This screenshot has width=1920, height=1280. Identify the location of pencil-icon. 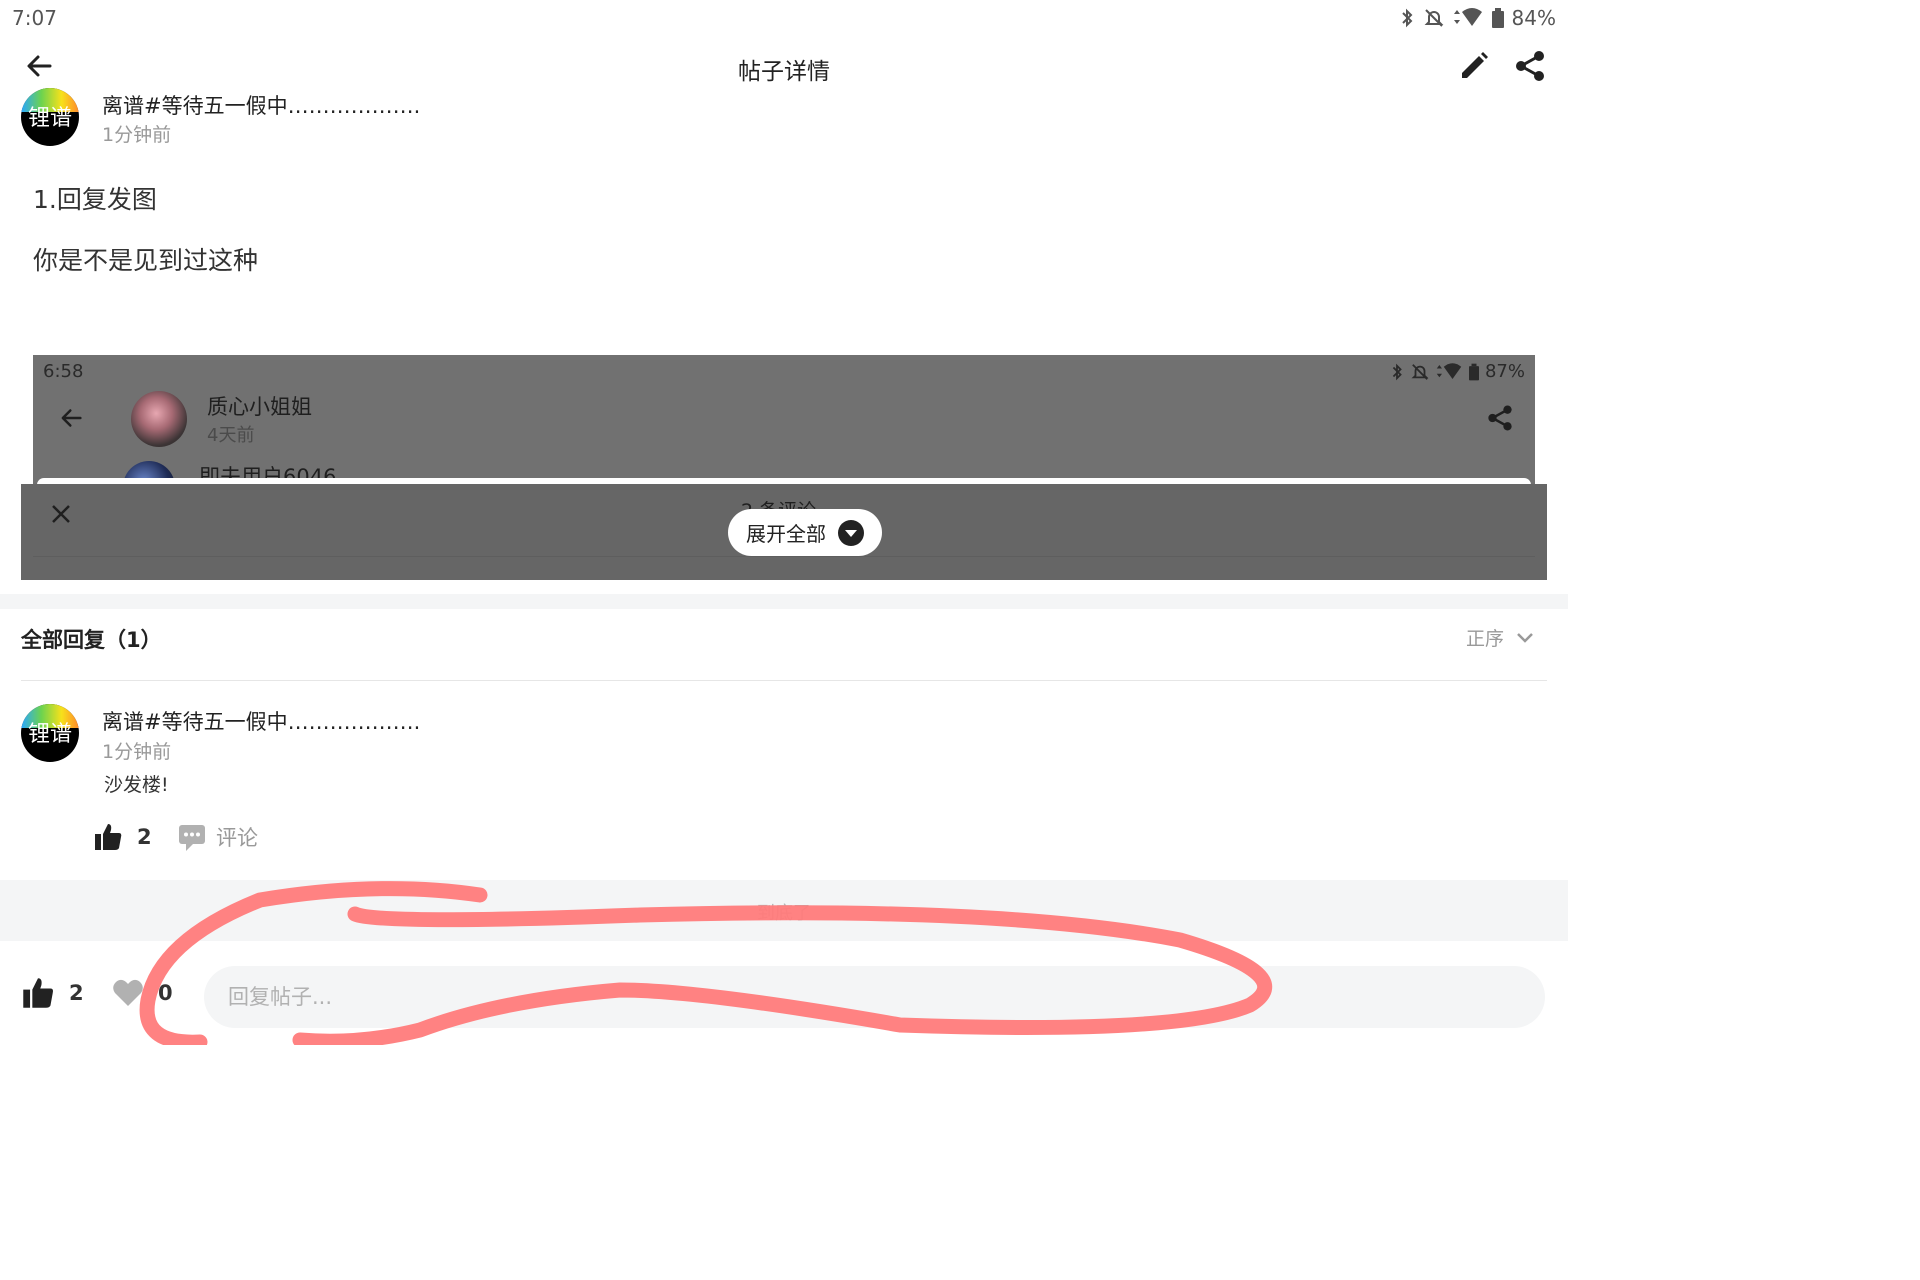
(1475, 65).